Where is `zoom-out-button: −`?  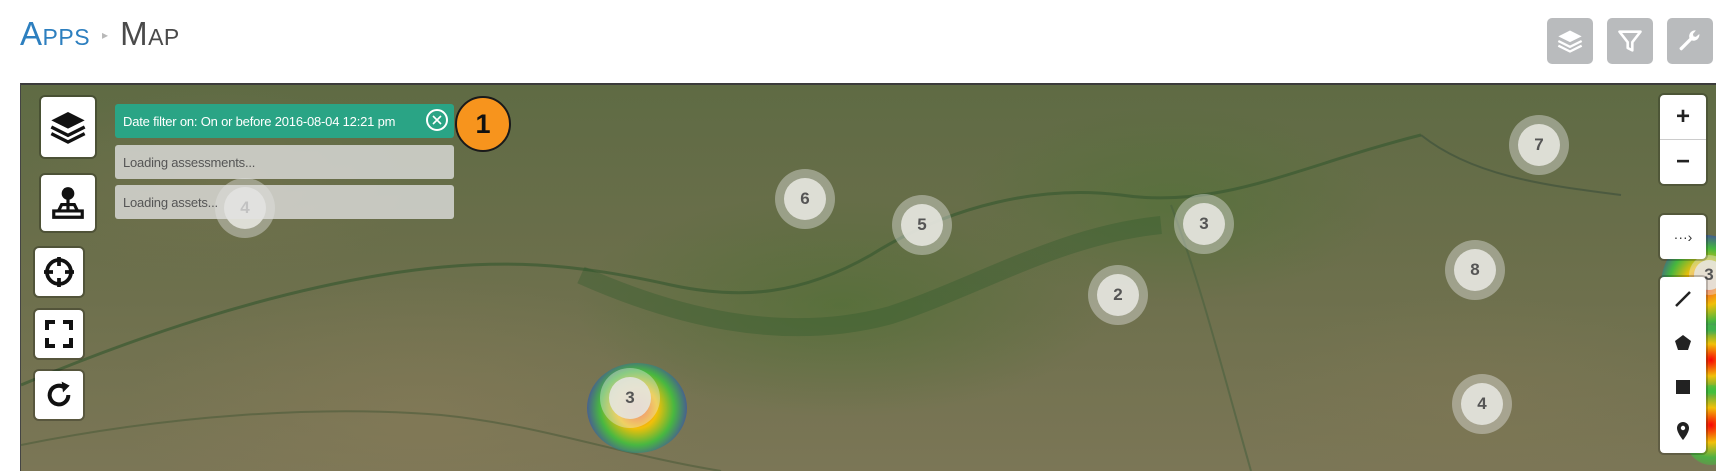 zoom-out-button: − is located at coordinates (1683, 161).